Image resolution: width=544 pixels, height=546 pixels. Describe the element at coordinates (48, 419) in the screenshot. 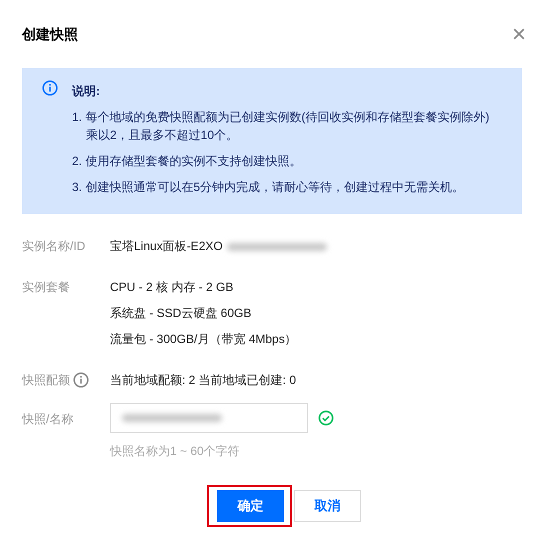

I see `field-label: 快照/名称` at that location.